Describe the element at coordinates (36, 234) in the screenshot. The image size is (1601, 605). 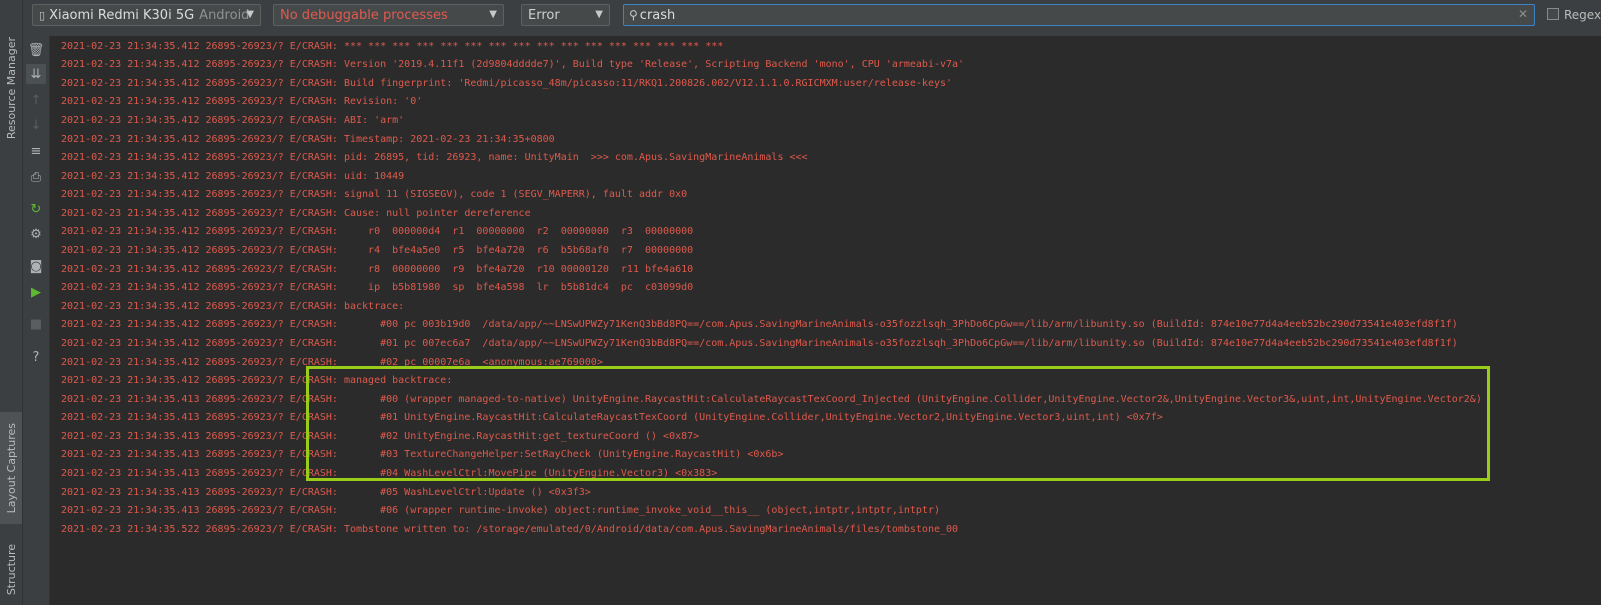
I see `settings-gear-icon: ⚙` at that location.